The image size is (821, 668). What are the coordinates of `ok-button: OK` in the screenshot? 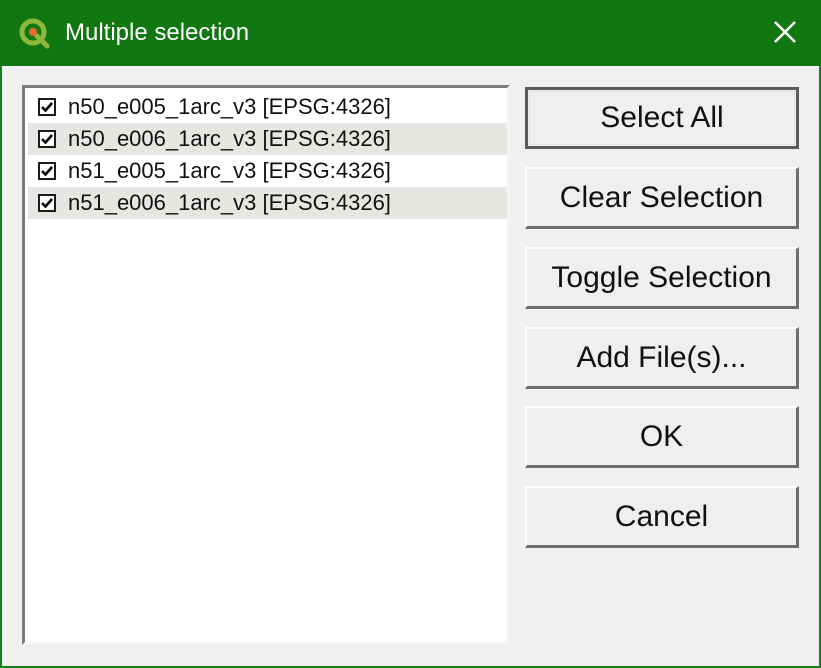 It's located at (662, 437).